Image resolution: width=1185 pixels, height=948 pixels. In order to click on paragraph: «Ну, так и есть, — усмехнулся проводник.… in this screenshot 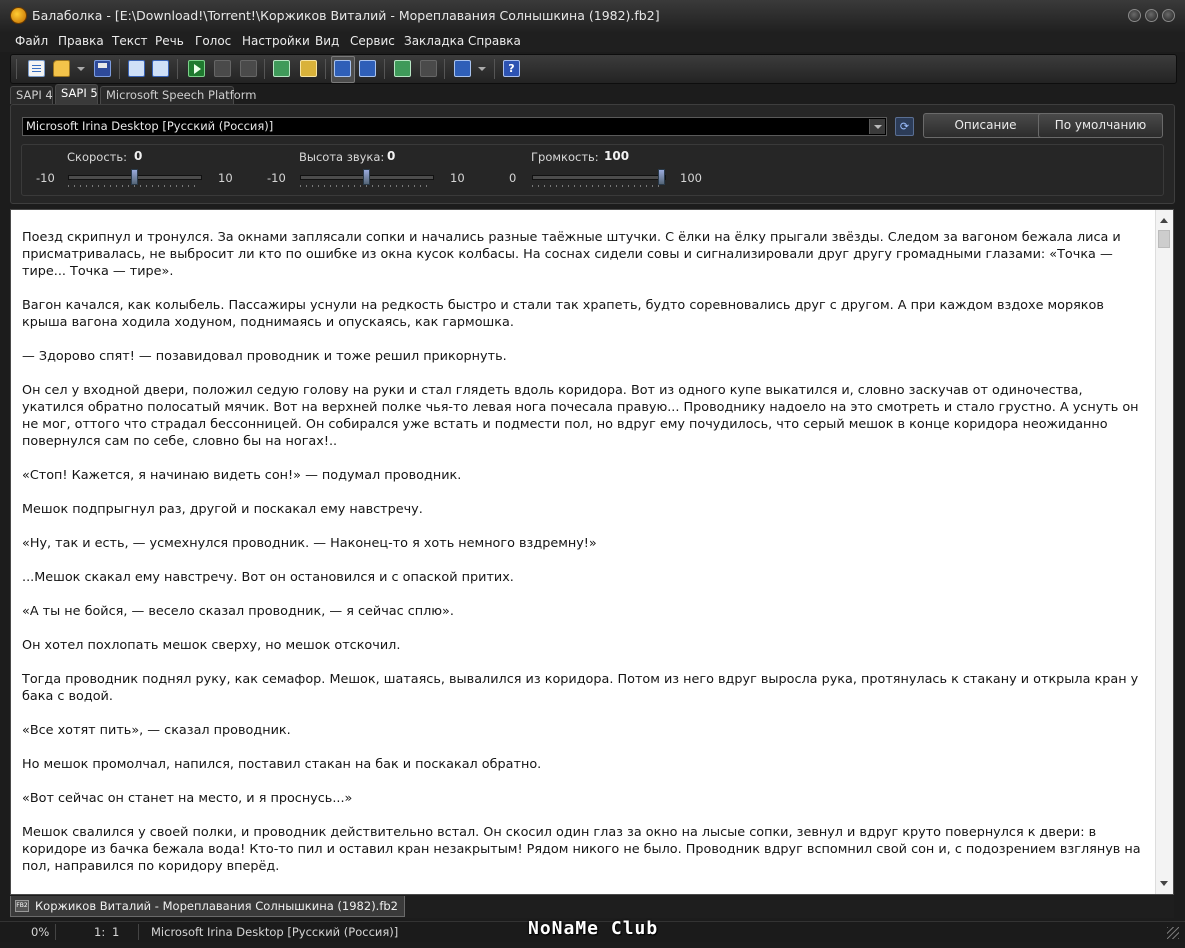, I will do `click(309, 543)`.